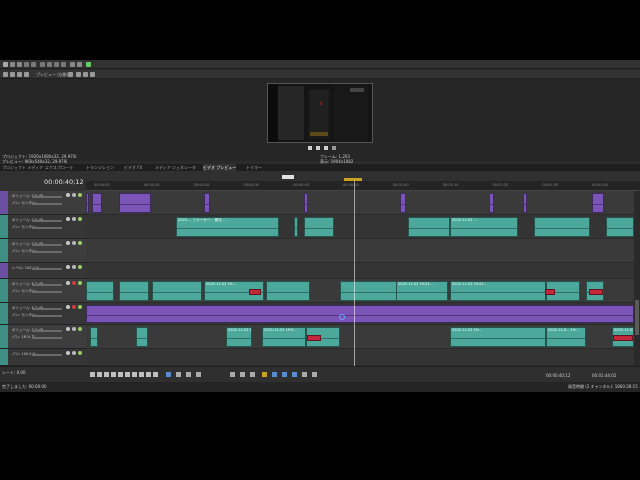 This screenshot has width=640, height=480. I want to click on grid-icon, so click(92, 74).